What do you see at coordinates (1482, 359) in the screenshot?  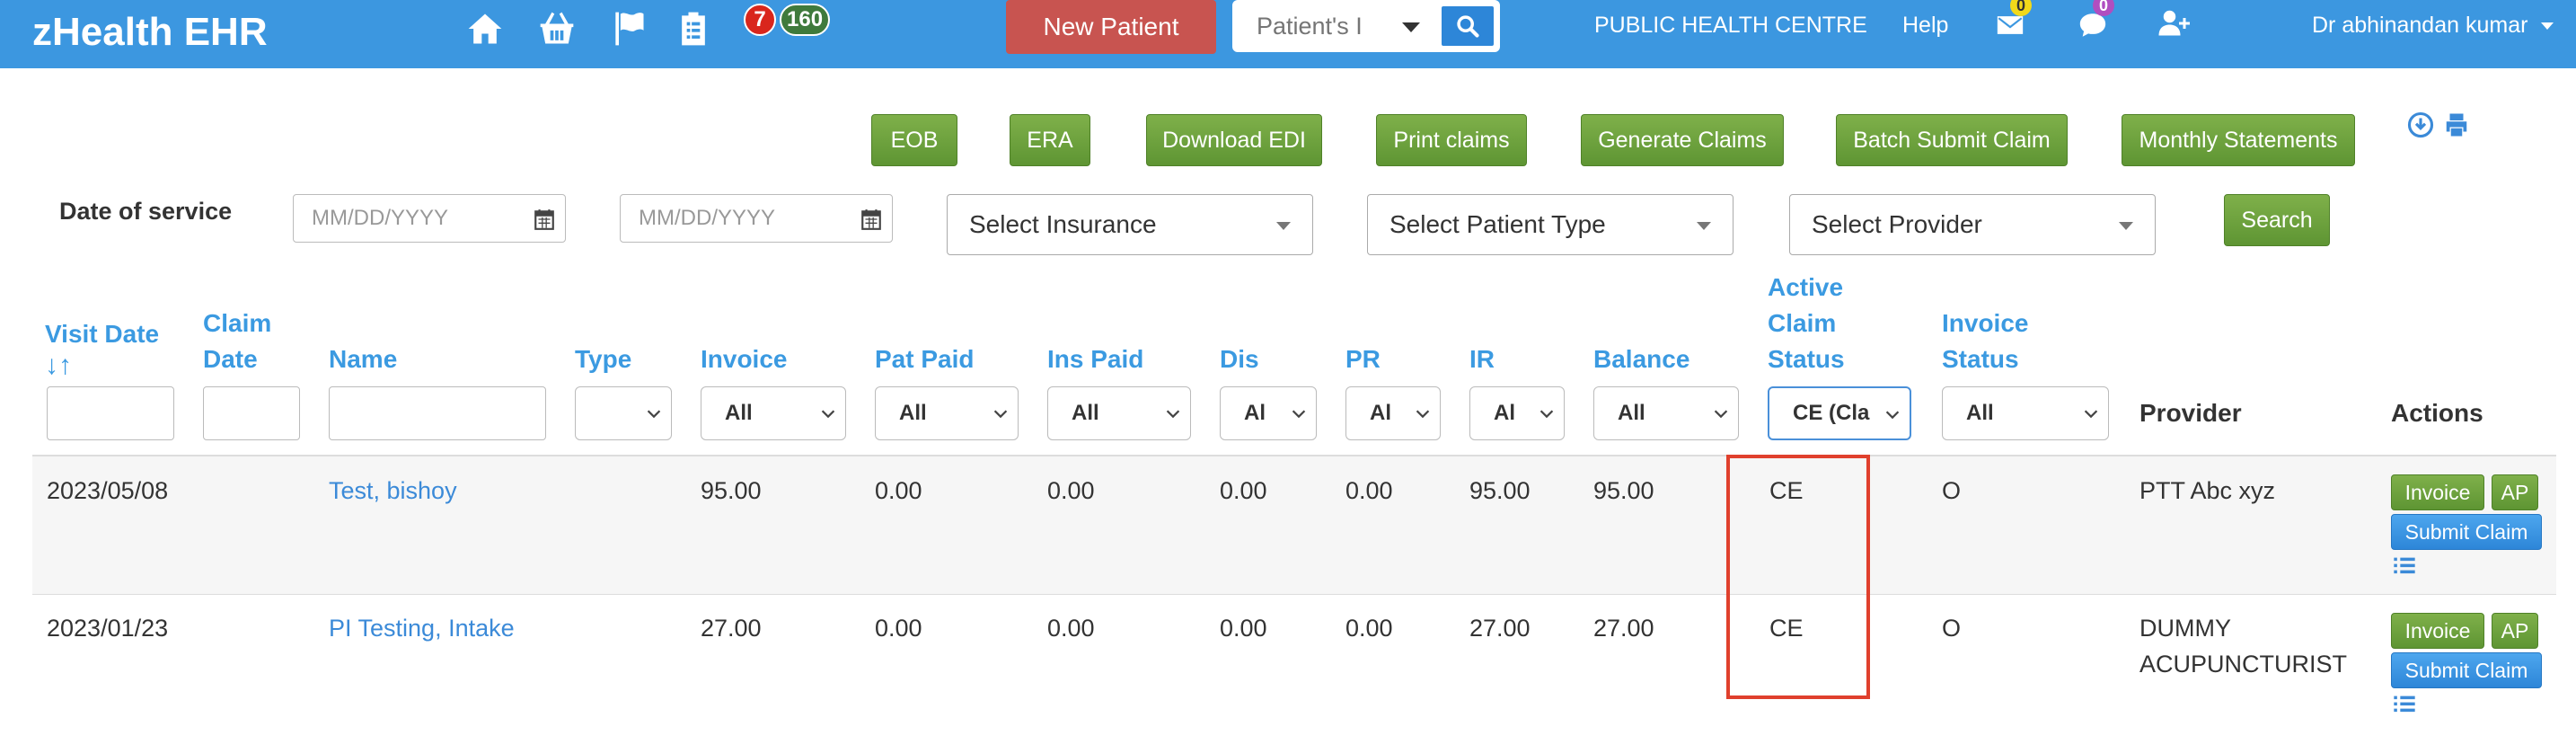 I see `col-header-ir: IR` at bounding box center [1482, 359].